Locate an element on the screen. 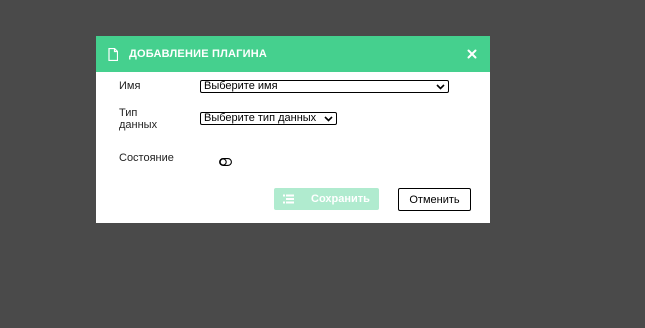 Image resolution: width=645 pixels, height=328 pixels. state-toggle is located at coordinates (225, 159).